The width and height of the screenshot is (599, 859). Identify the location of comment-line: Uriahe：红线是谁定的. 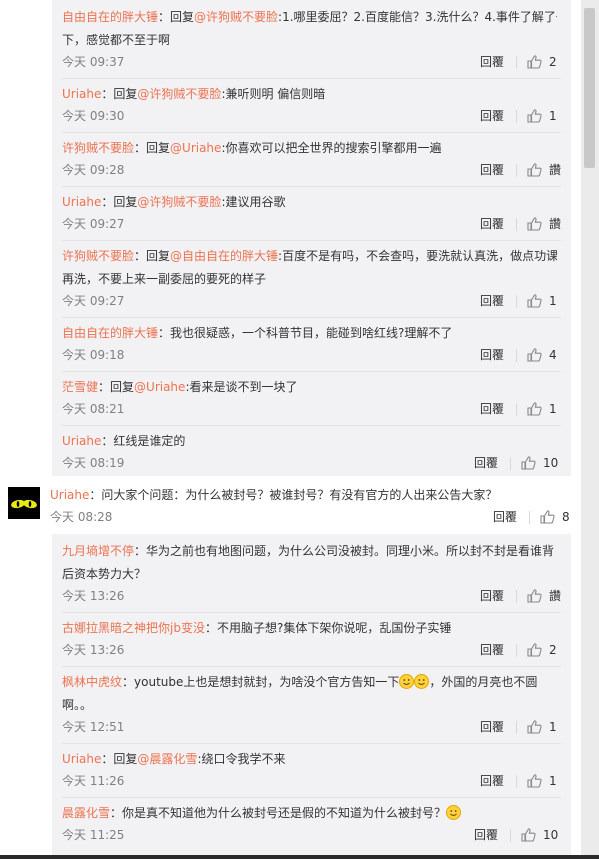
(309, 441).